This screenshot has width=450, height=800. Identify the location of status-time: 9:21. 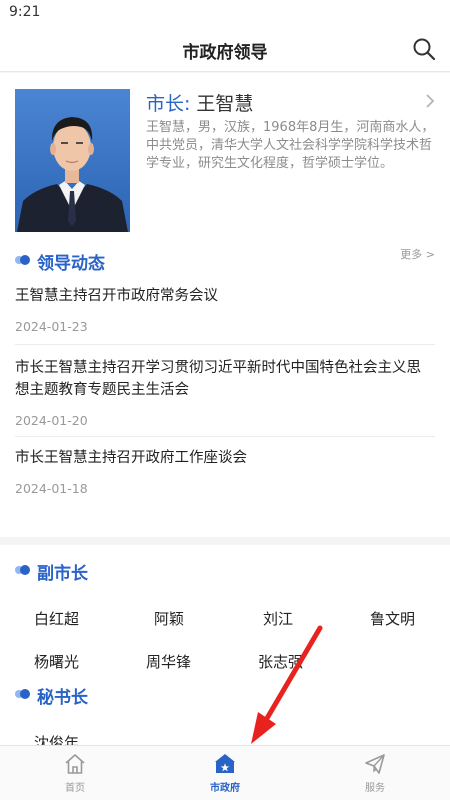
(25, 12).